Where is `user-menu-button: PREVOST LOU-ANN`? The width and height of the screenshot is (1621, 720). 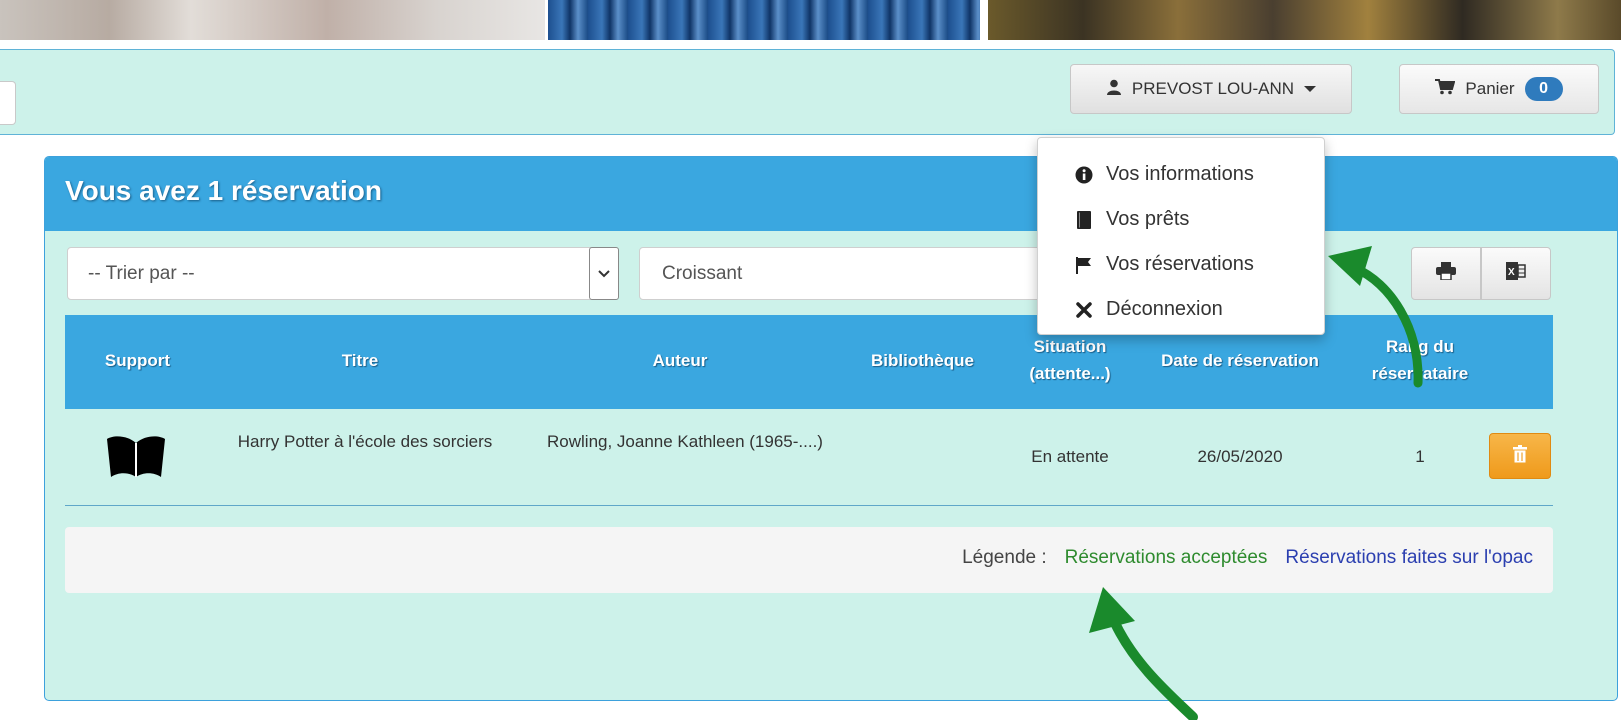 user-menu-button: PREVOST LOU-ANN is located at coordinates (1211, 89).